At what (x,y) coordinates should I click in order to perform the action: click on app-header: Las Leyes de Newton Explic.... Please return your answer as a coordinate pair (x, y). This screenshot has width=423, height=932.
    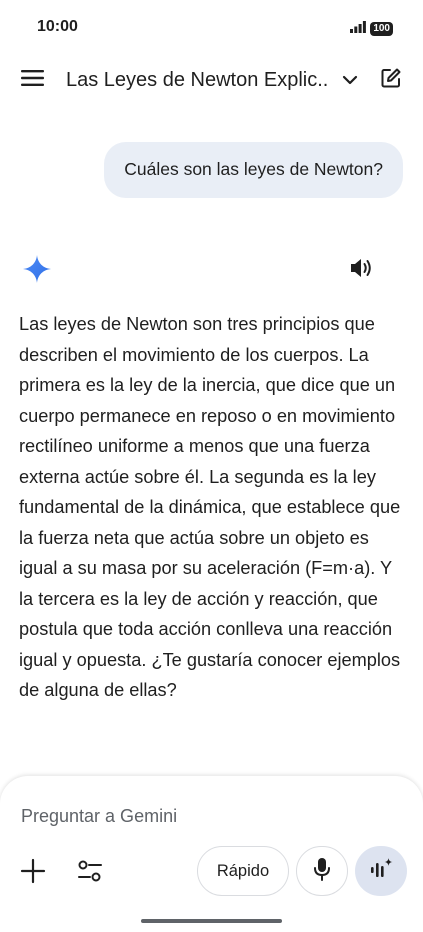
    Looking at the image, I should click on (211, 80).